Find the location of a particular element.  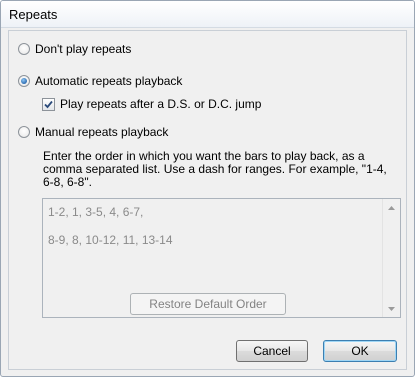

dont-play-repeats-option: Don't play repeats is located at coordinates (74, 49).